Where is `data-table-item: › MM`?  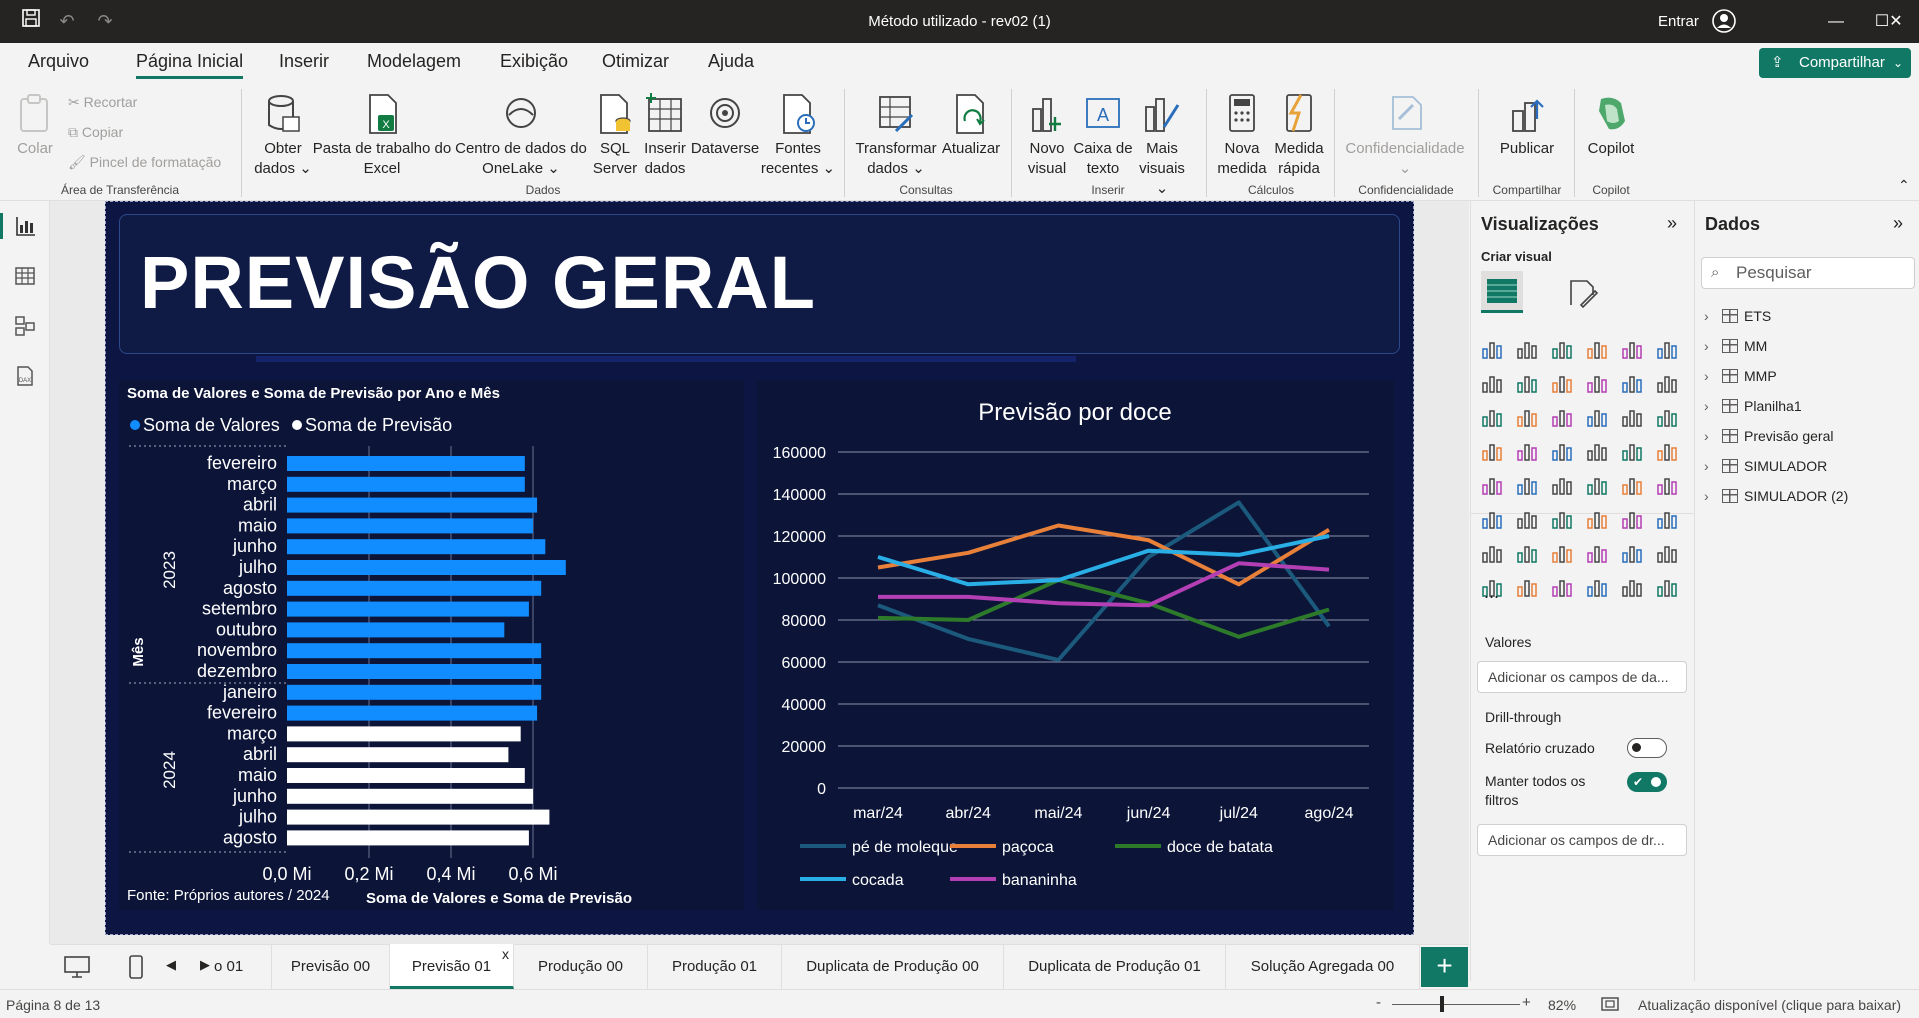
data-table-item: › MM is located at coordinates (1735, 346).